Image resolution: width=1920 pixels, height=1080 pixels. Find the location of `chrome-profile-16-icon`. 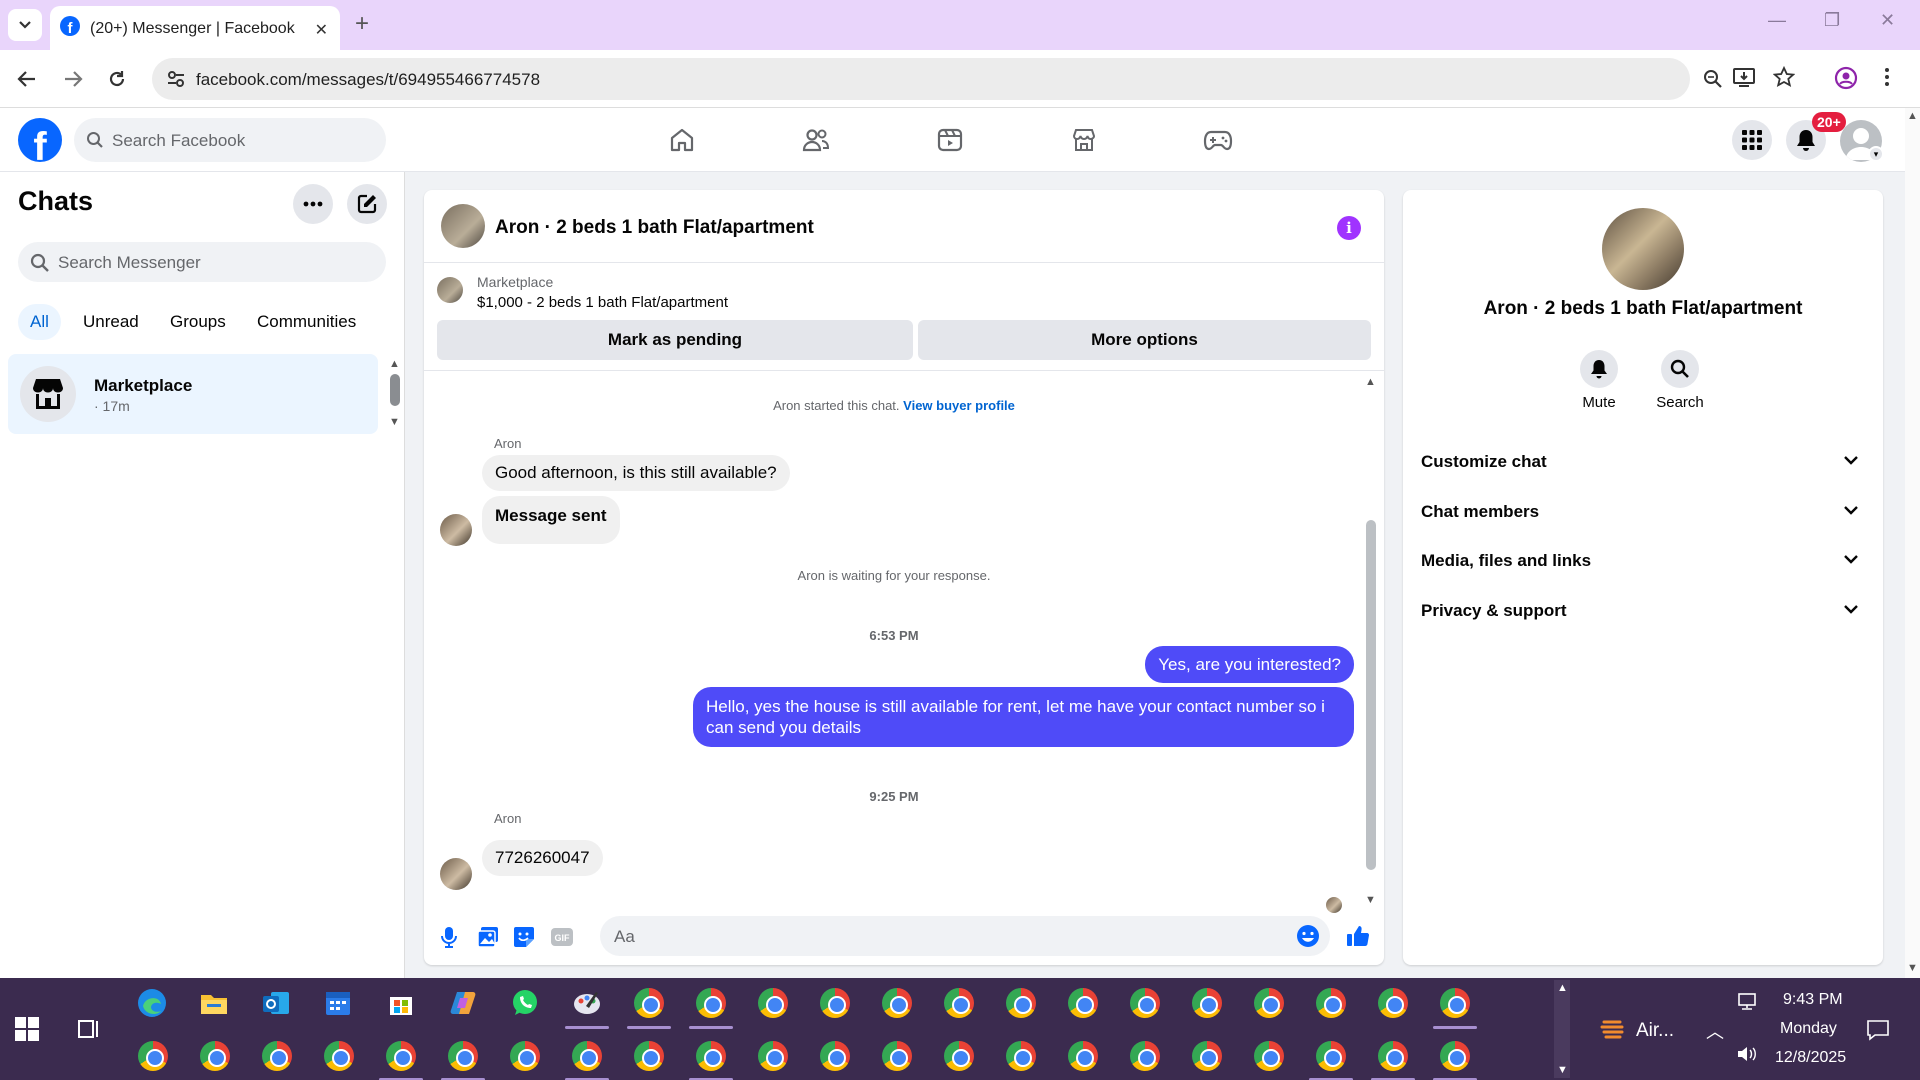

chrome-profile-16-icon is located at coordinates (216, 1057).